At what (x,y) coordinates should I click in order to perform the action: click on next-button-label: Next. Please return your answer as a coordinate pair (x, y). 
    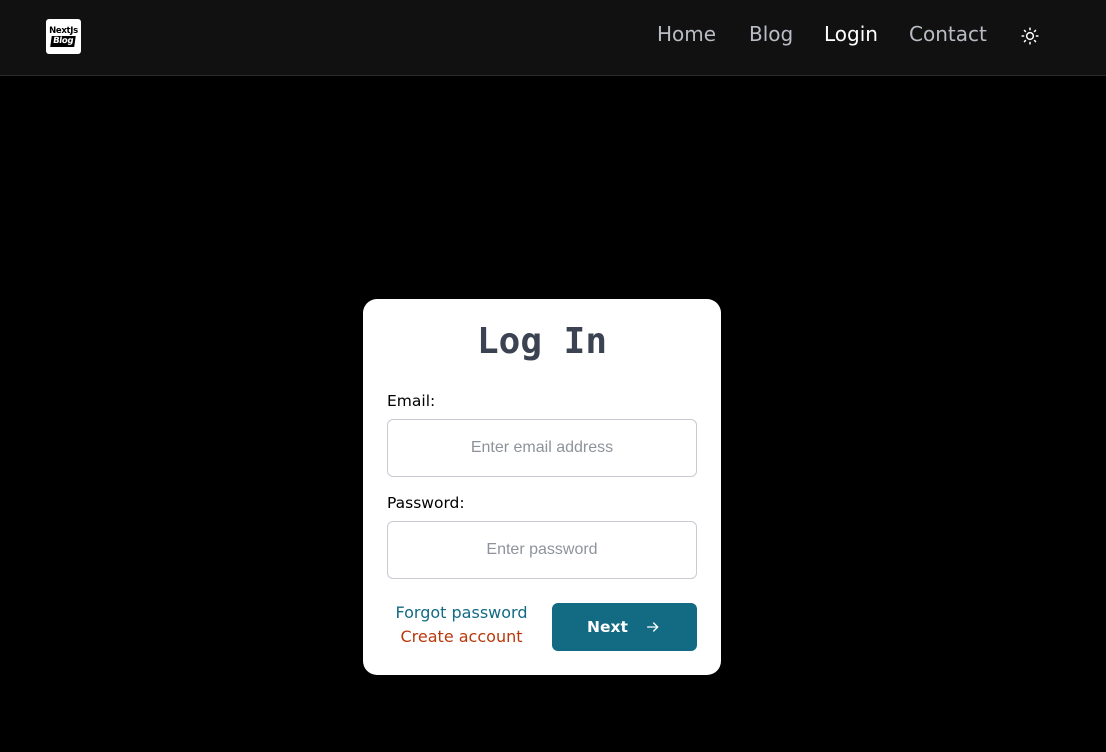
    Looking at the image, I should click on (607, 627).